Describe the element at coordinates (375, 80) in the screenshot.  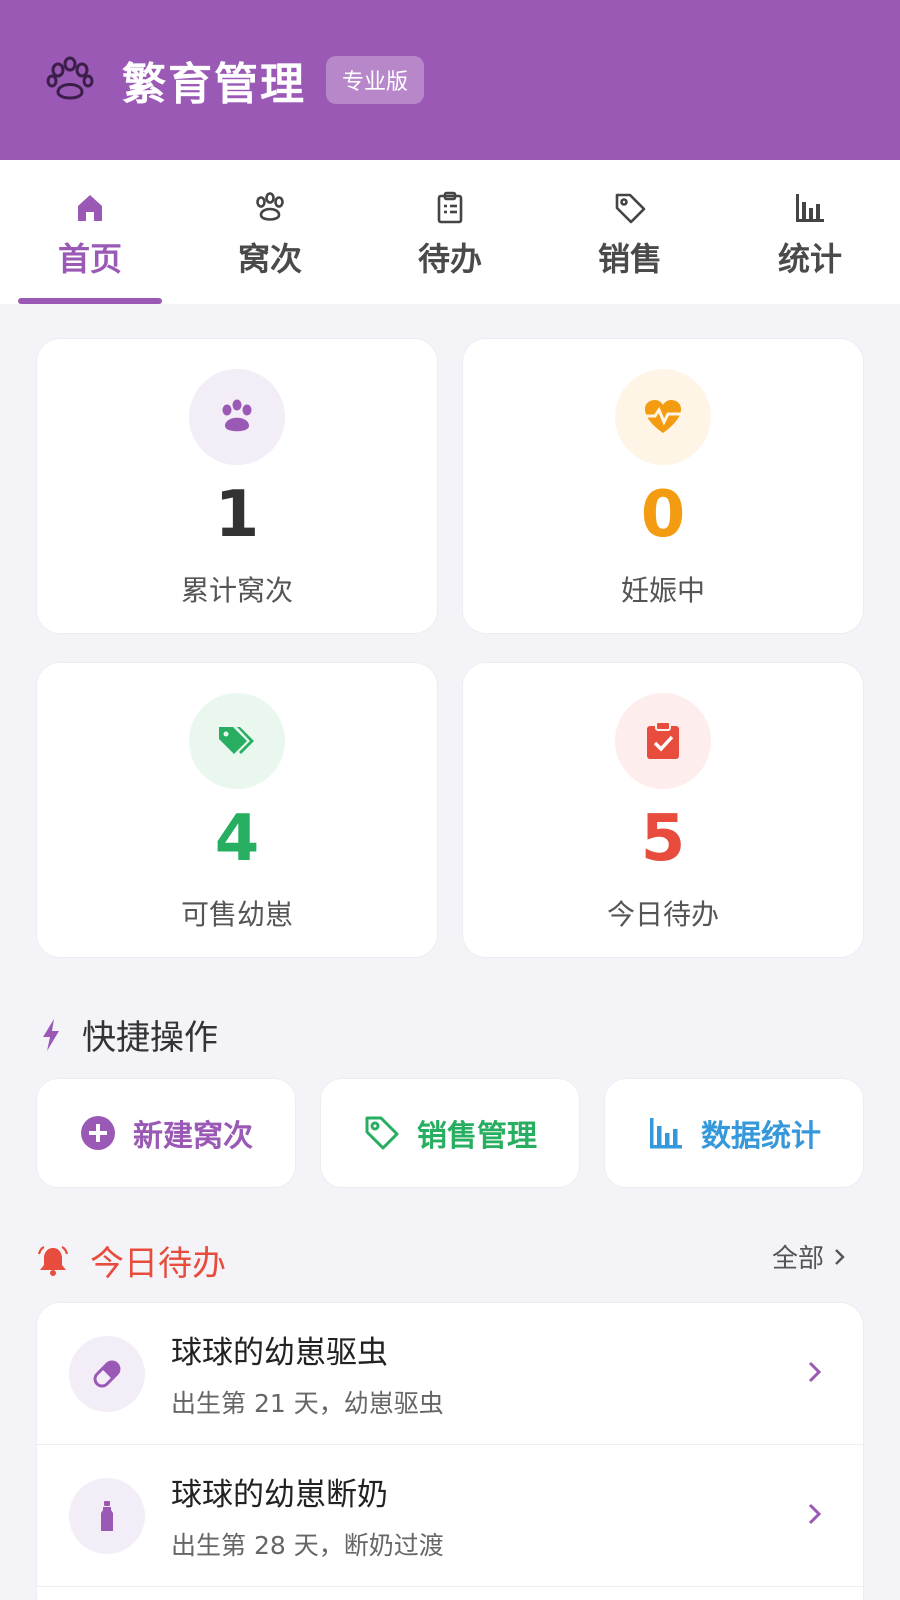
I see `pro-badge: 专业版` at that location.